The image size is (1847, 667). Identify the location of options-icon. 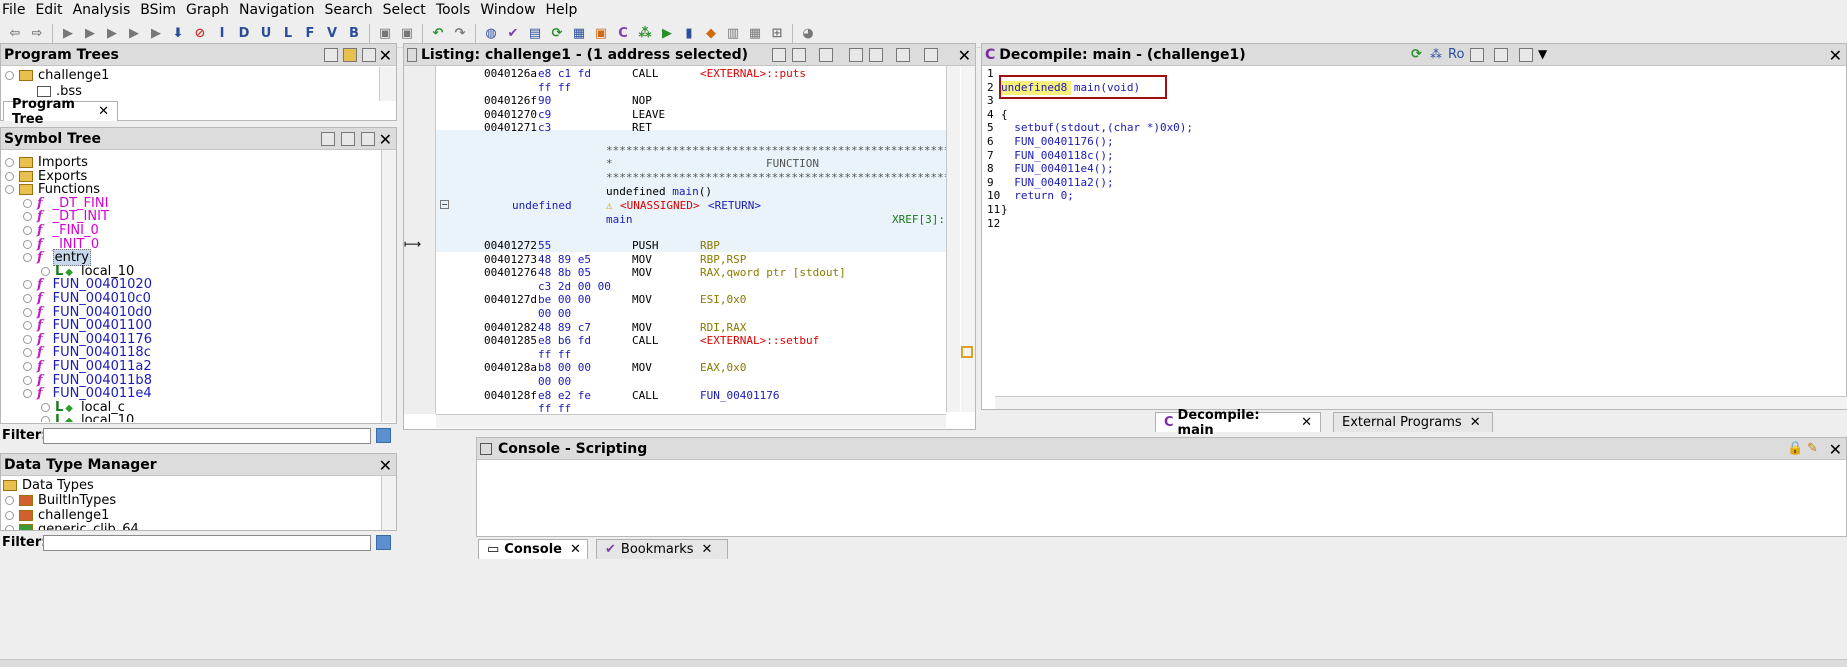
(931, 55).